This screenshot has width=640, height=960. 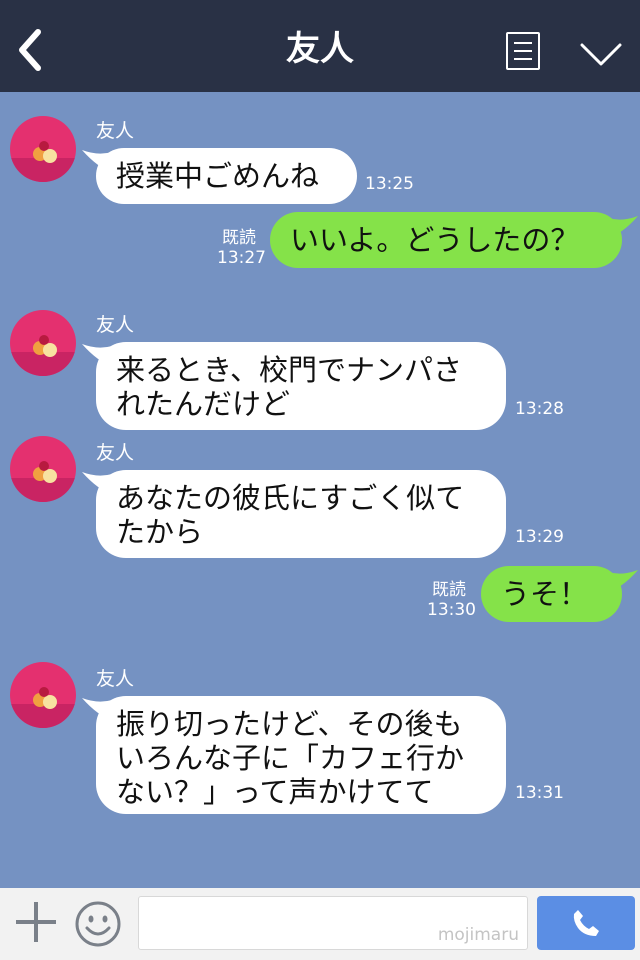 I want to click on message-bubble: 振り切ったけど、その後も いろんな子に「カフェ行か ない？」って声かけてて, so click(x=301, y=755).